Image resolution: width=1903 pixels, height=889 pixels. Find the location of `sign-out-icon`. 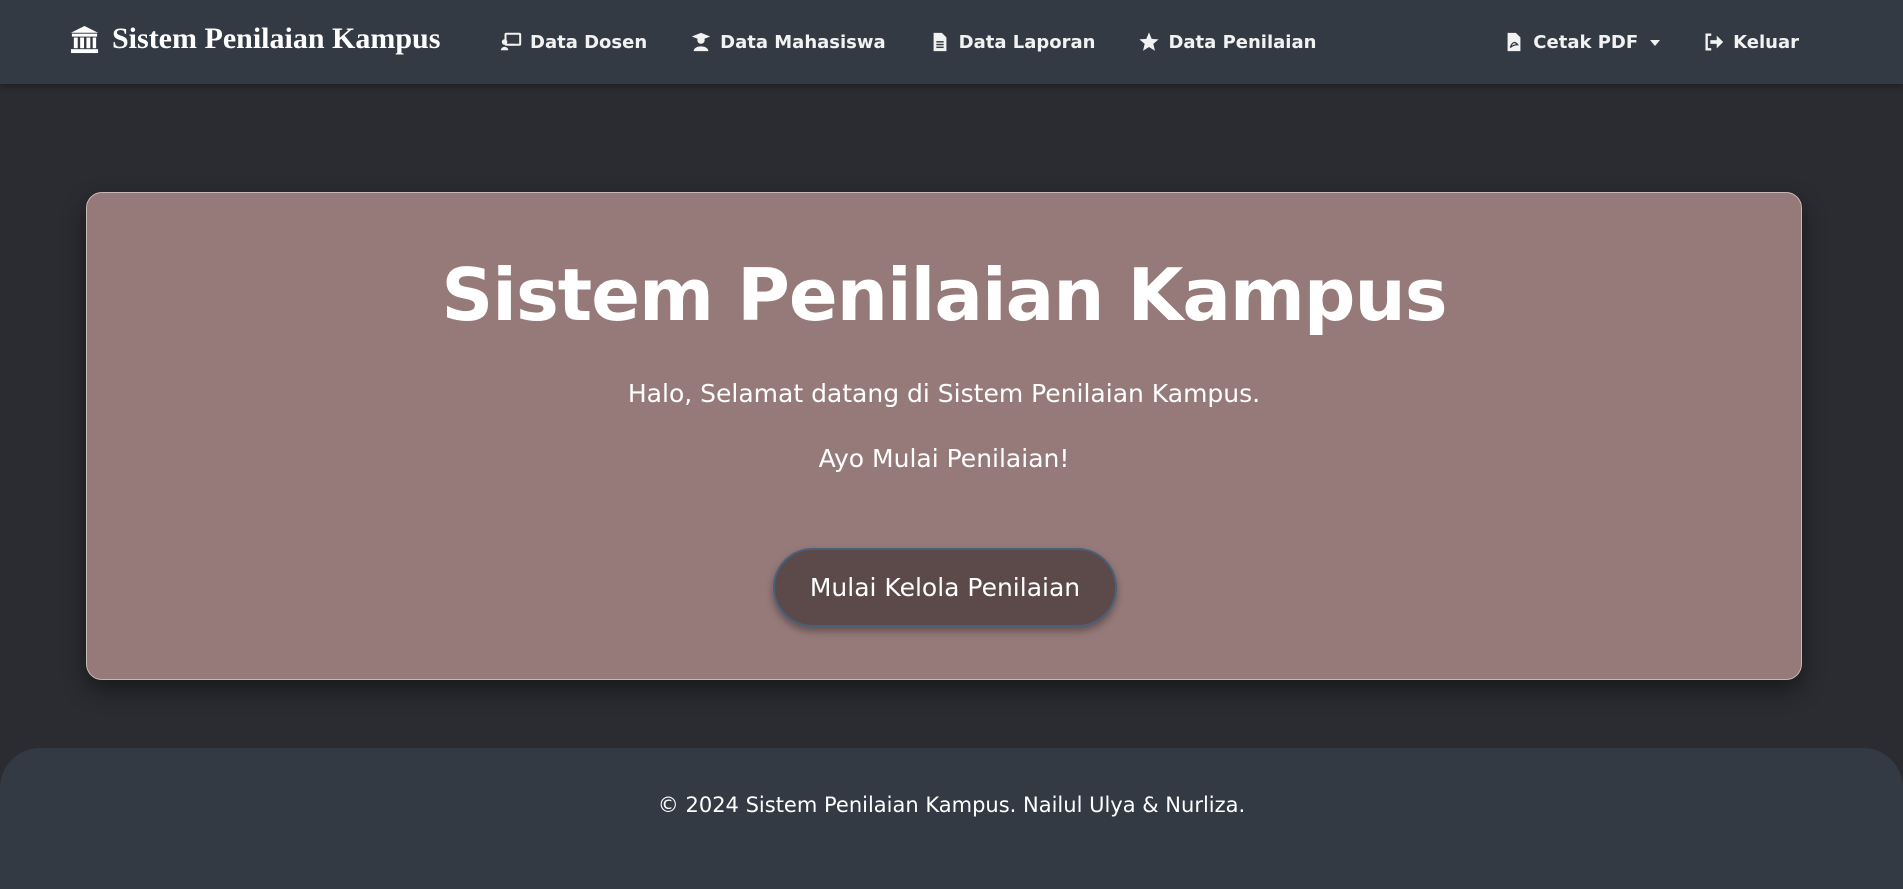

sign-out-icon is located at coordinates (1714, 42).